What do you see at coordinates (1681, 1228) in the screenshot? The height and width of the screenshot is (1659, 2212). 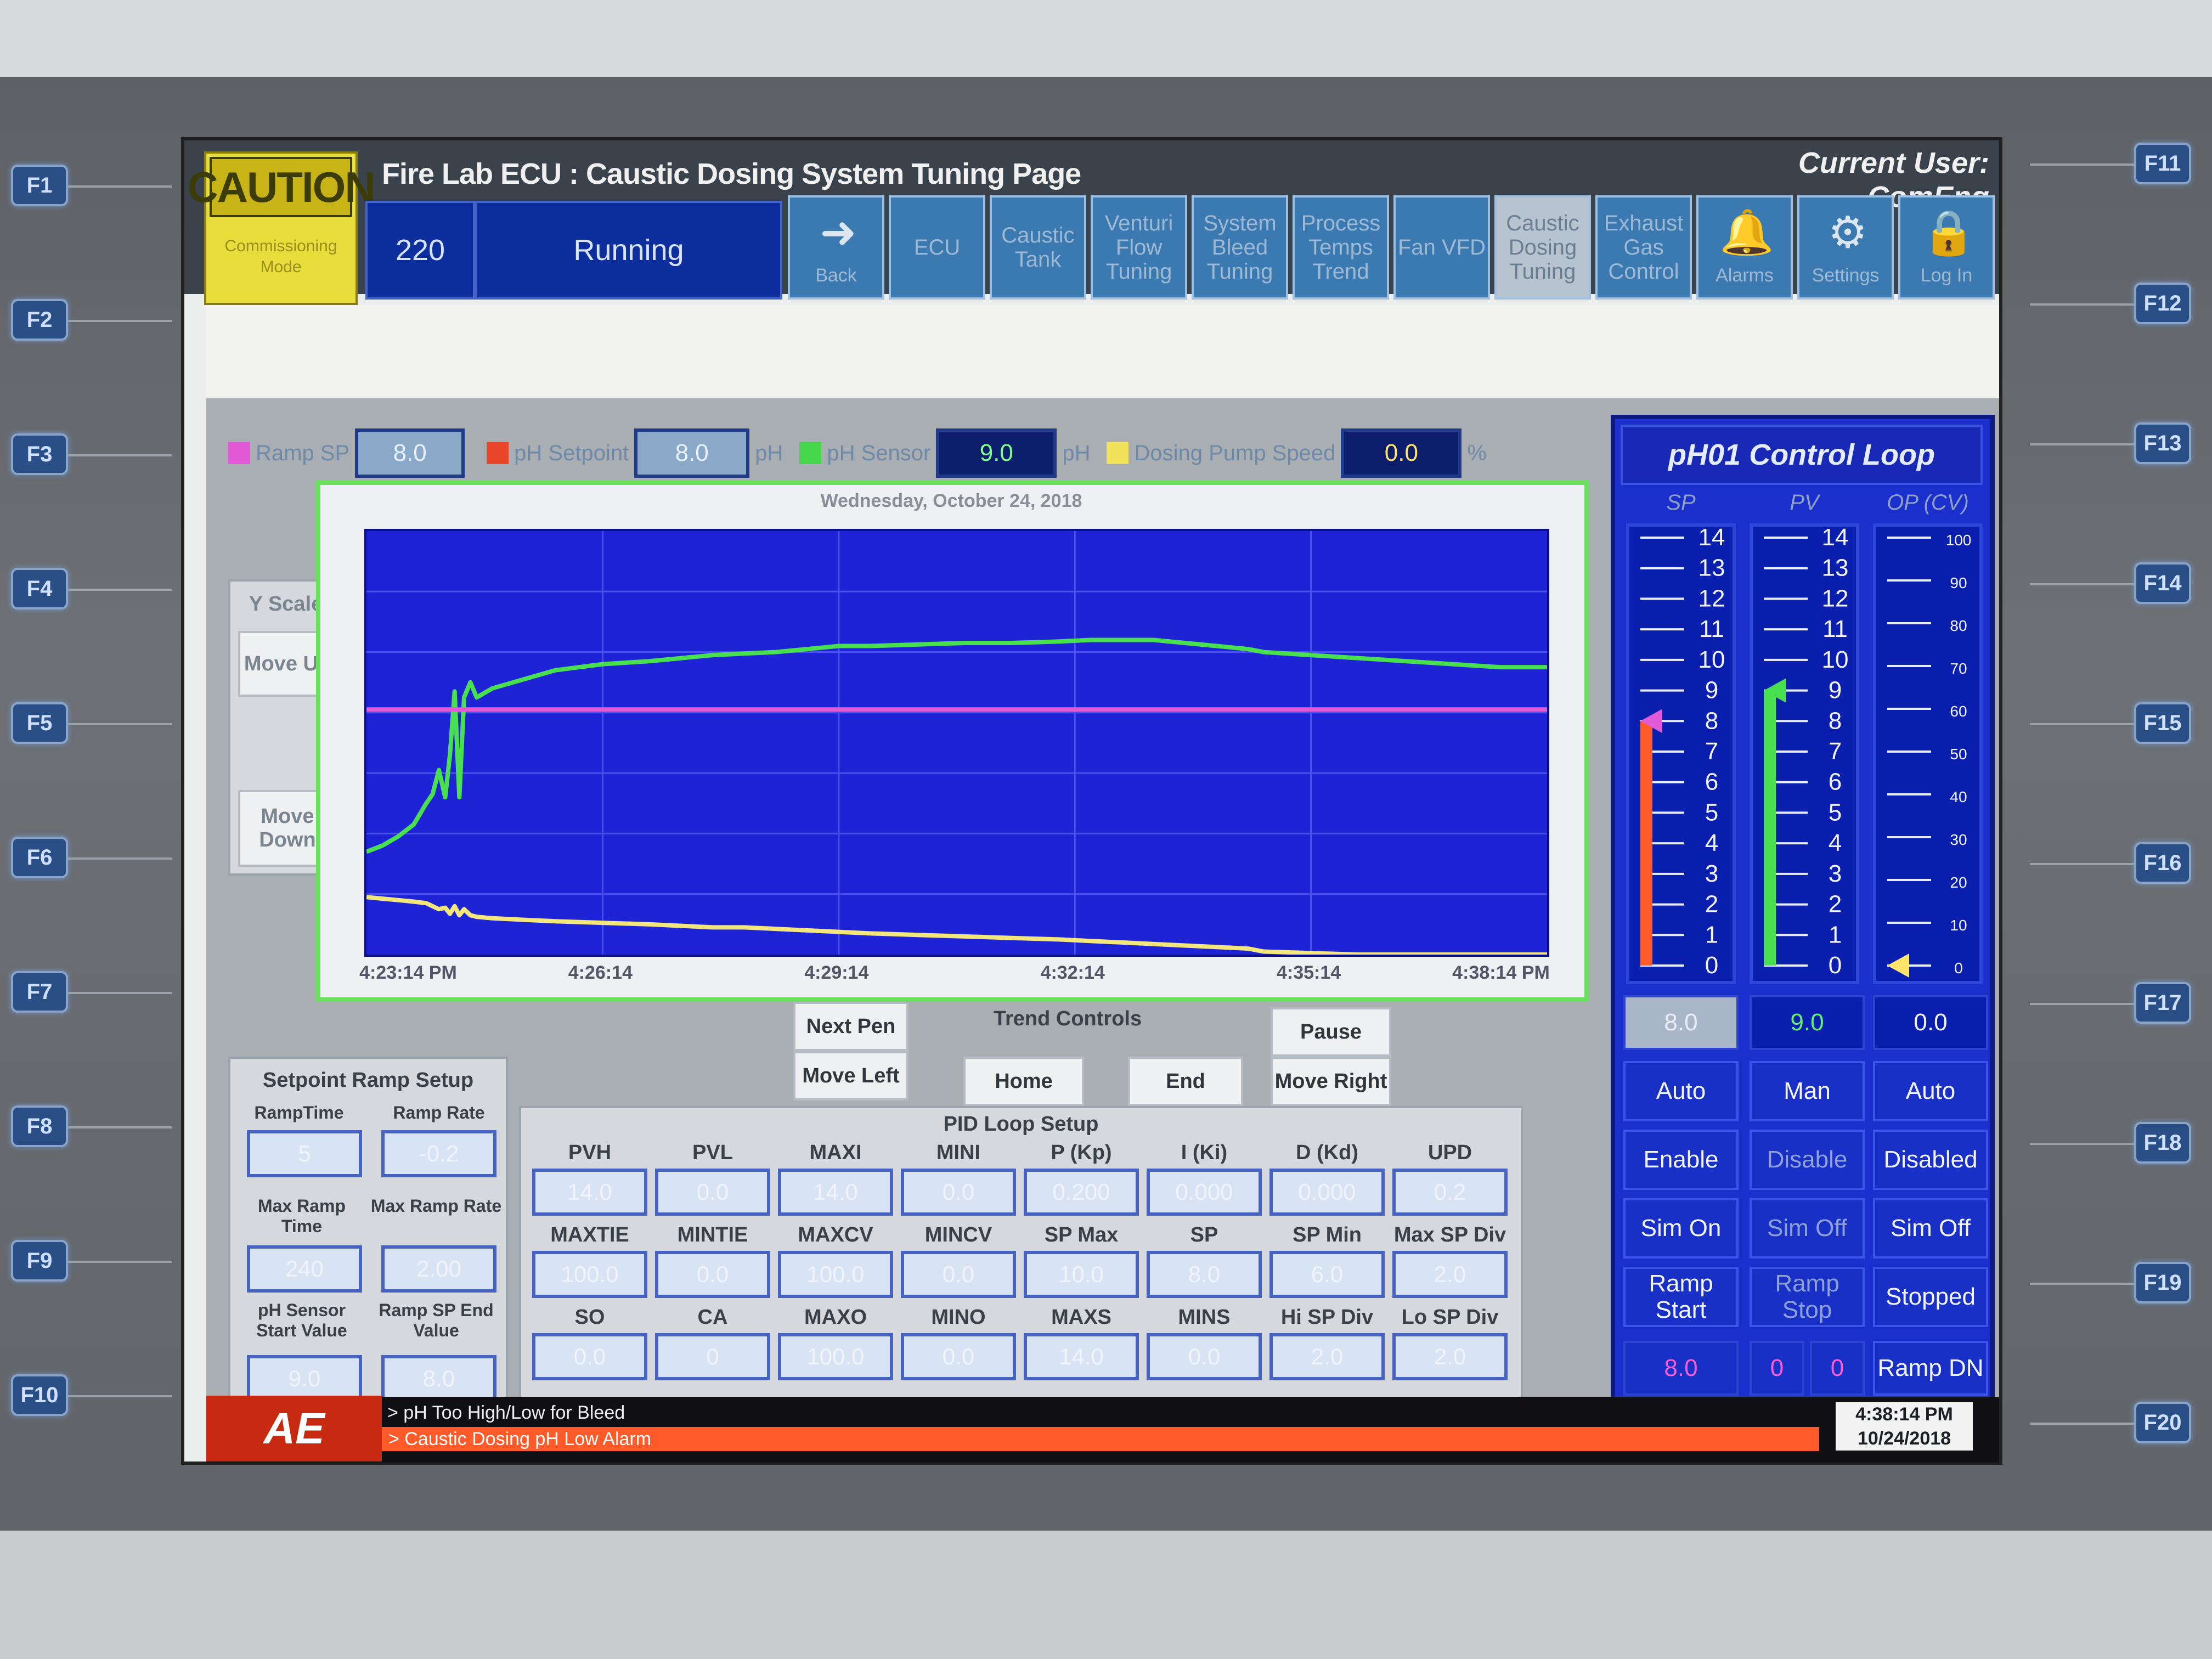 I see `loop-button: Sim On` at bounding box center [1681, 1228].